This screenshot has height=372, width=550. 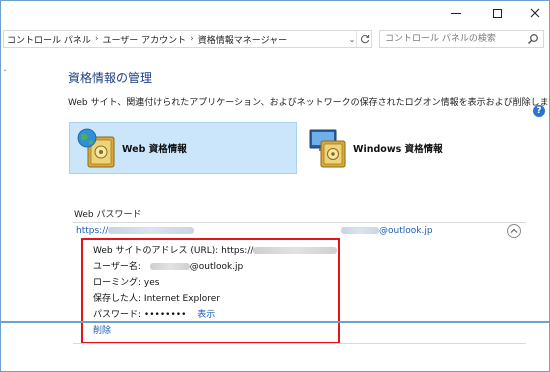 What do you see at coordinates (154, 149) in the screenshot?
I see `web-credentials-label: Web 資格情報` at bounding box center [154, 149].